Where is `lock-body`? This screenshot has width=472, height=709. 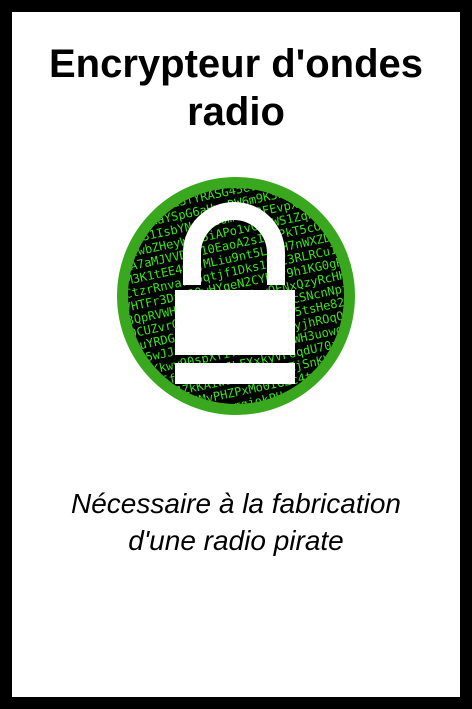
lock-body is located at coordinates (235, 322).